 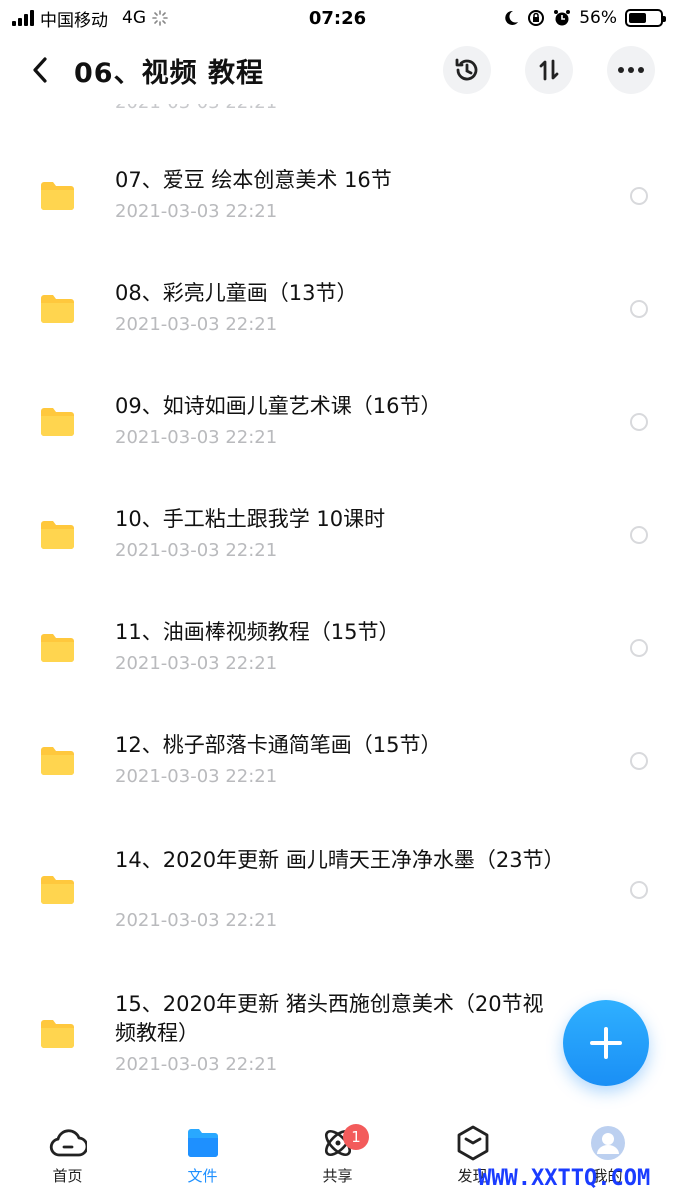 I want to click on battery-percent: 56%, so click(x=598, y=18).